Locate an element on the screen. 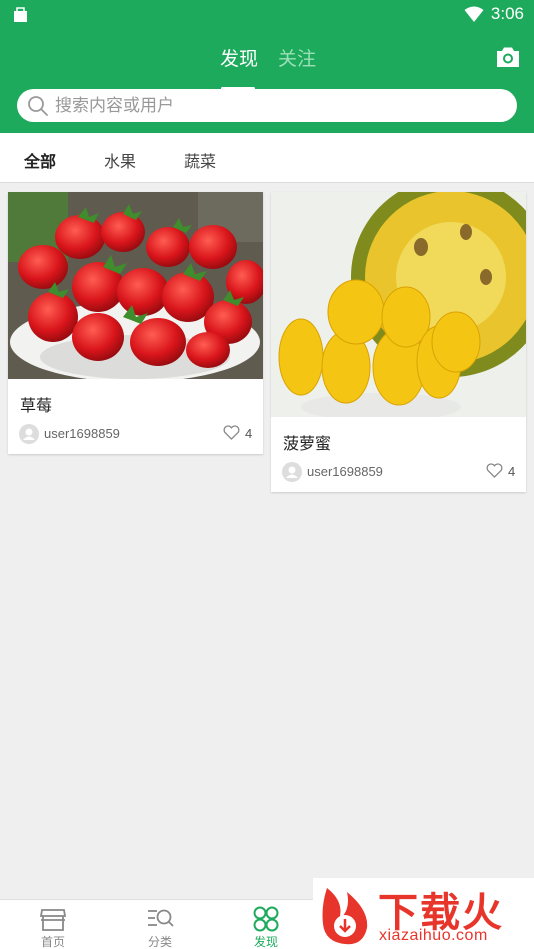 Image resolution: width=534 pixels, height=949 pixels. category-all: 全部 is located at coordinates (40, 160).